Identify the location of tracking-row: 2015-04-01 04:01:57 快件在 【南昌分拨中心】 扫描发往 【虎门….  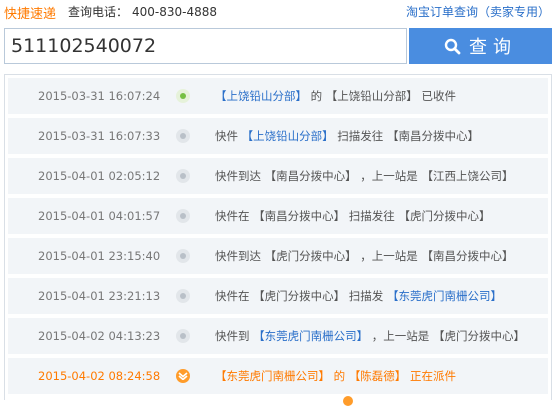
(278, 216).